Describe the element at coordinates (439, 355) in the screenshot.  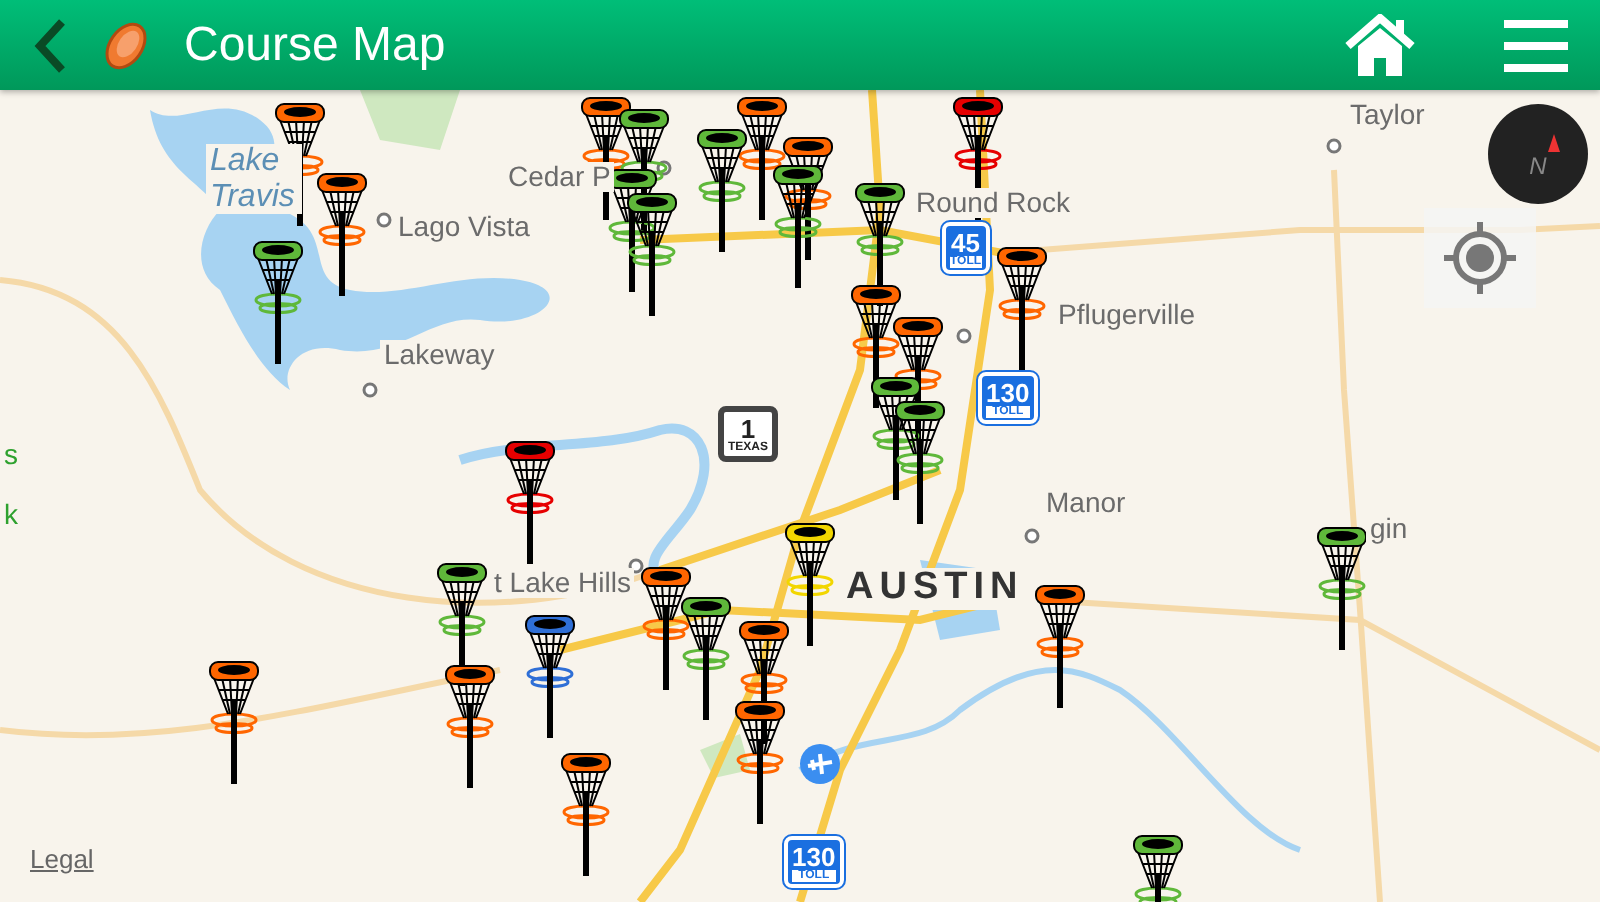
I see `place-label: Lakeway` at that location.